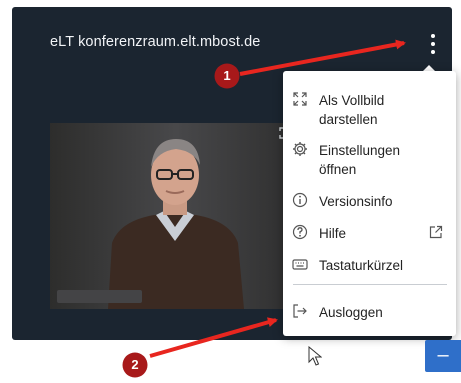 The width and height of the screenshot is (461, 383). I want to click on callout-2-label: 2, so click(135, 364).